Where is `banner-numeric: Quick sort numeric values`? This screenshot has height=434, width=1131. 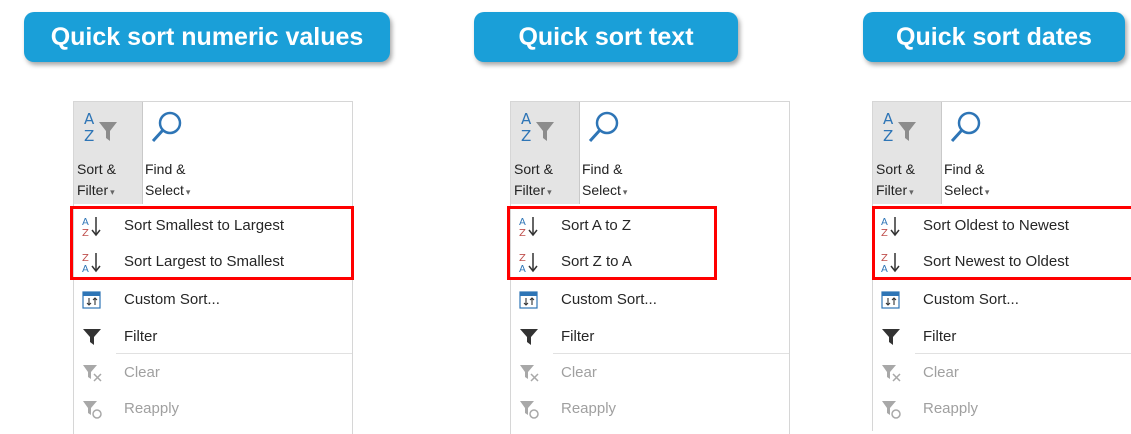 banner-numeric: Quick sort numeric values is located at coordinates (207, 37).